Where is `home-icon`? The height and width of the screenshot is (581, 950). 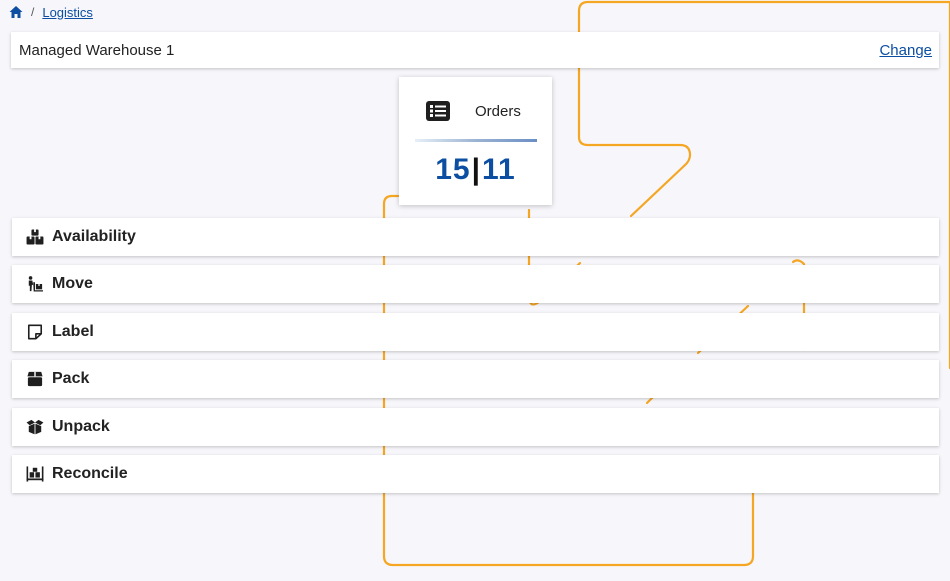 home-icon is located at coordinates (16, 12).